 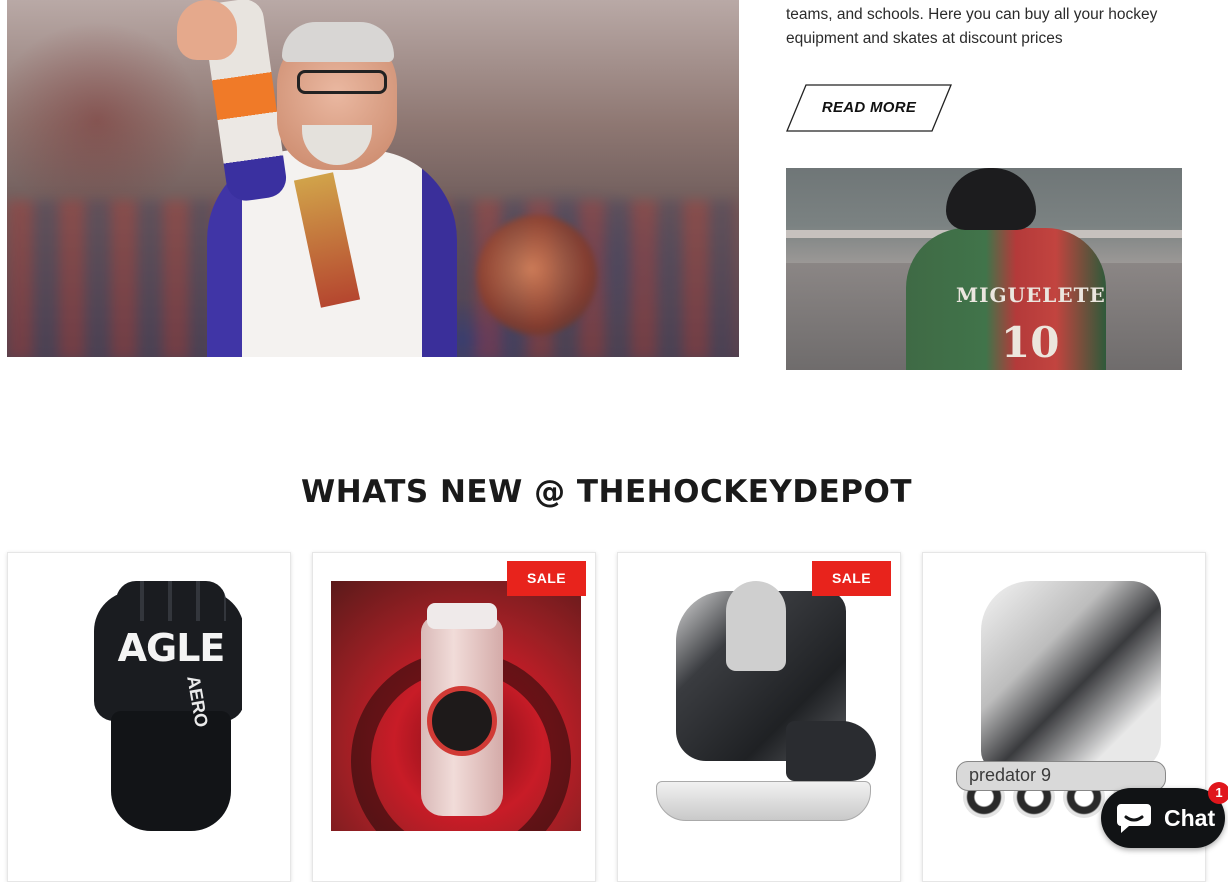 I want to click on chat-label: Chat, so click(x=1190, y=818).